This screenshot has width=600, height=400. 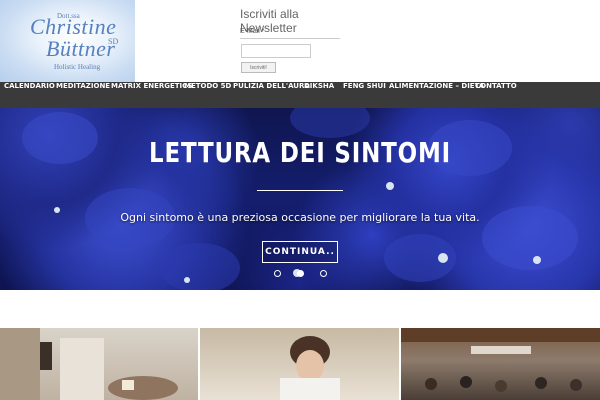 I want to click on nav-item-meditazione: MEDITAZIONE, so click(x=83, y=95).